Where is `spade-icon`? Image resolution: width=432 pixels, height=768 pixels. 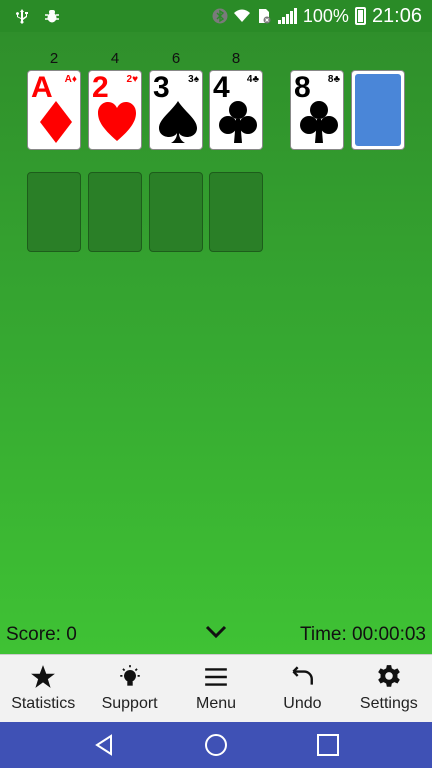
spade-icon is located at coordinates (178, 122).